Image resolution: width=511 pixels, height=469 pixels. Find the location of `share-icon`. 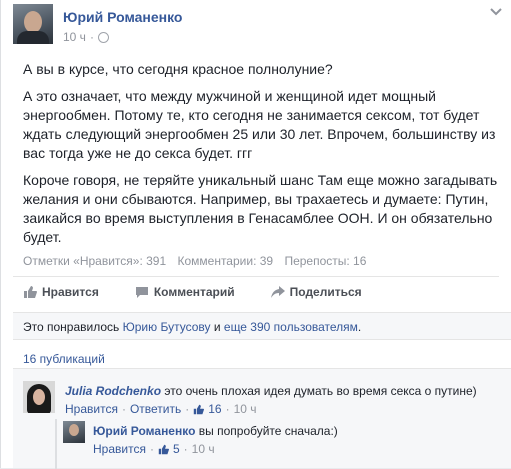

share-icon is located at coordinates (277, 292).